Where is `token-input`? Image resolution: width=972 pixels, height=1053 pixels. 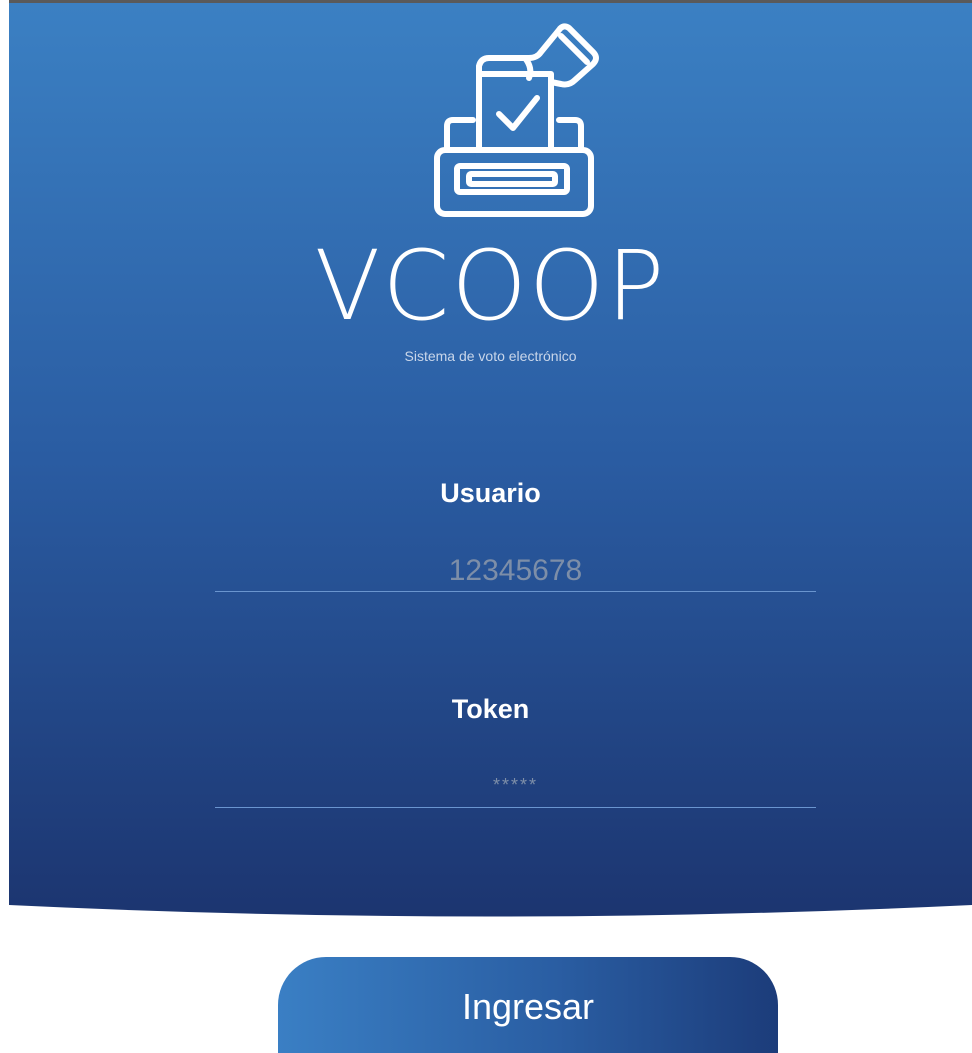 token-input is located at coordinates (515, 785).